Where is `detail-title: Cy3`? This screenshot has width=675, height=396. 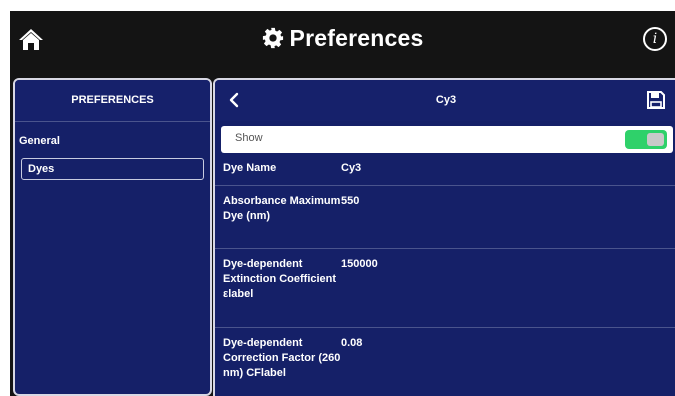 detail-title: Cy3 is located at coordinates (446, 100).